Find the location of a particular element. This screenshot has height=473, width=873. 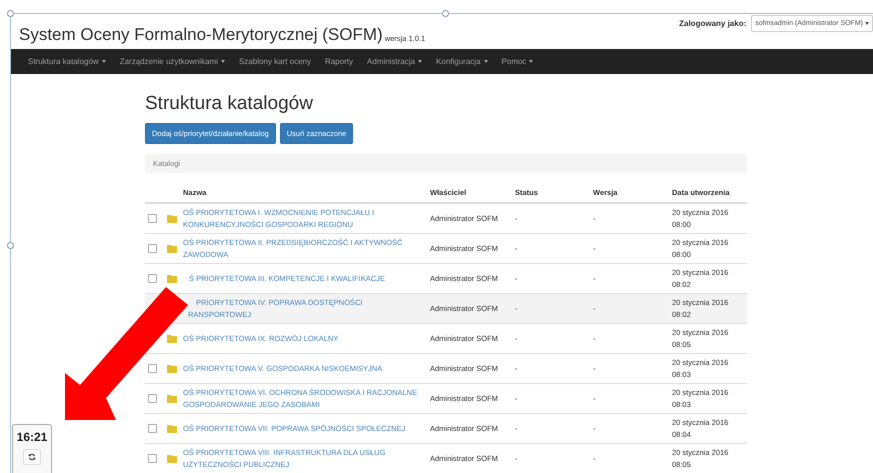

nav-menu-item: Konfiguracja is located at coordinates (462, 61).